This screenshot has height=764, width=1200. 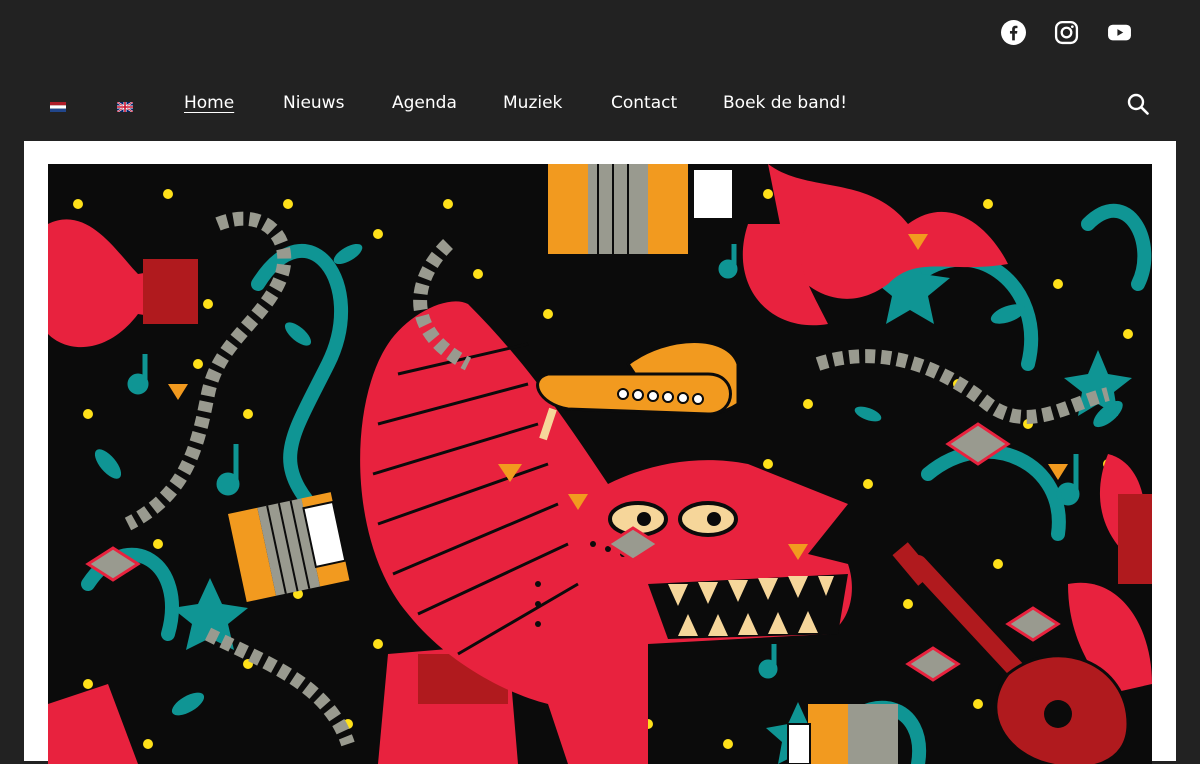 What do you see at coordinates (58, 107) in the screenshot?
I see `dutch-flag-icon` at bounding box center [58, 107].